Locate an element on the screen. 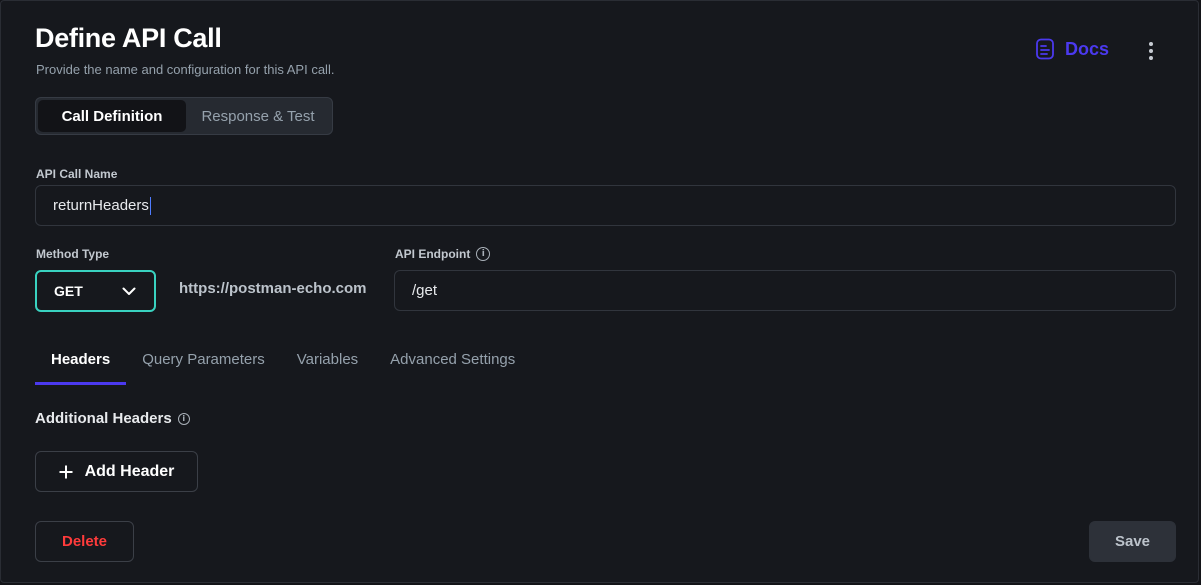 The height and width of the screenshot is (585, 1201). api-endpoint-label: API Endpoint is located at coordinates (433, 254).